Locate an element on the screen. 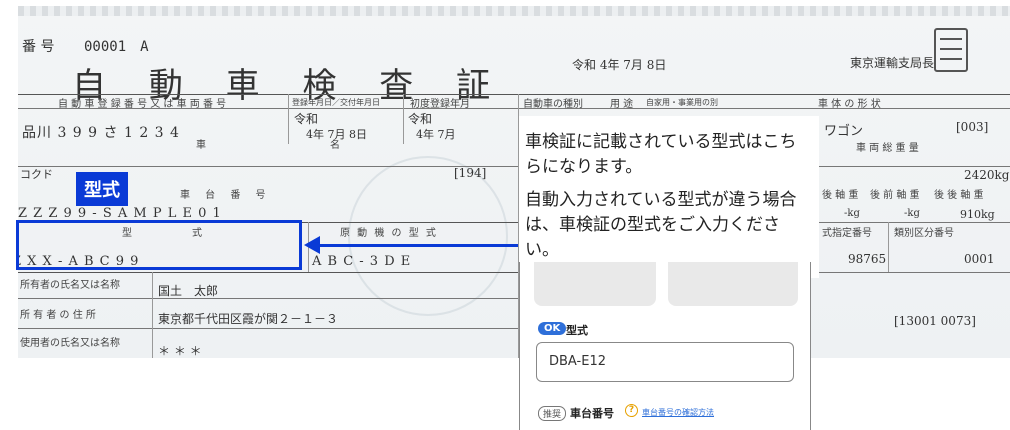 The image size is (1010, 430). owner-address-code: [13001 0073] is located at coordinates (935, 321).